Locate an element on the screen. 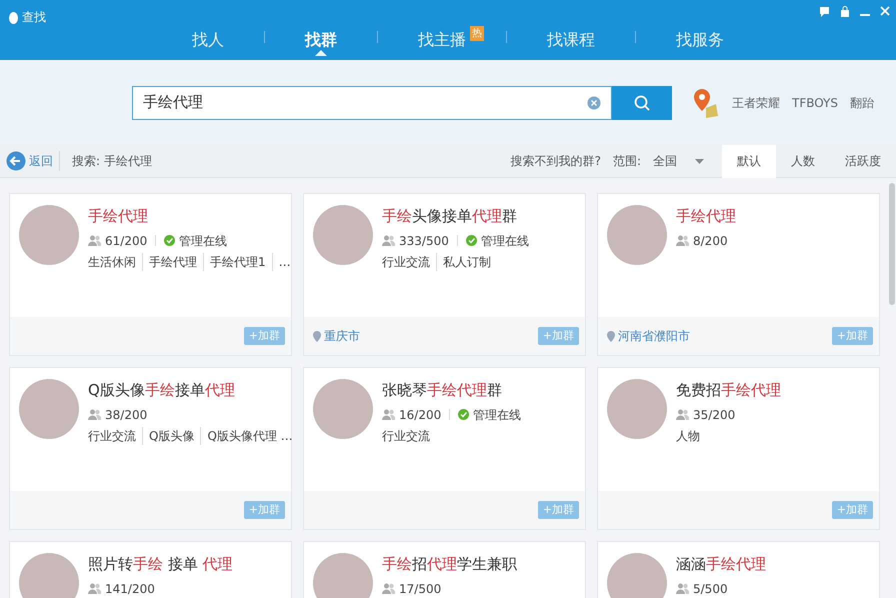 Image resolution: width=896 pixels, height=598 pixels. member-count: 16/200 is located at coordinates (420, 415).